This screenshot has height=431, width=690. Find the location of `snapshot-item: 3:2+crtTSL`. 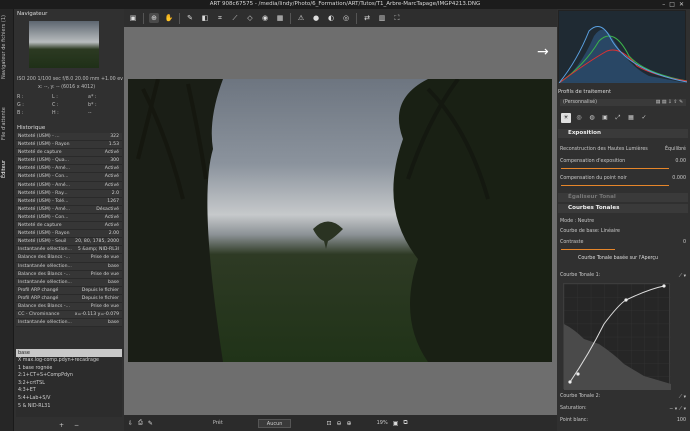

snapshot-item: 3:2+crtTSL is located at coordinates (69, 384).